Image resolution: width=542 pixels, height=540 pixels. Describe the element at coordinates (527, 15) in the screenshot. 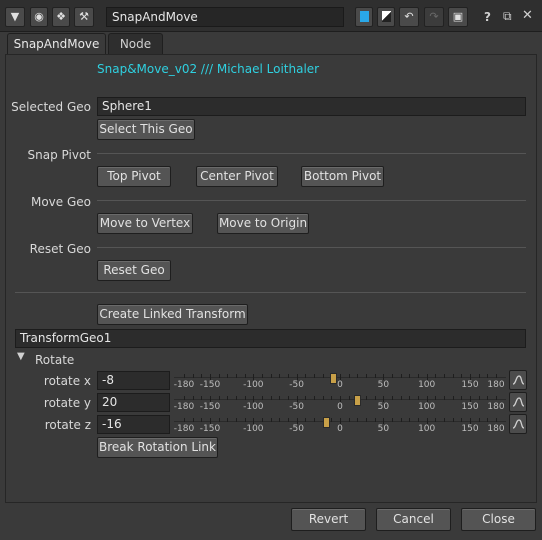

I see `close-icon: ✕` at that location.